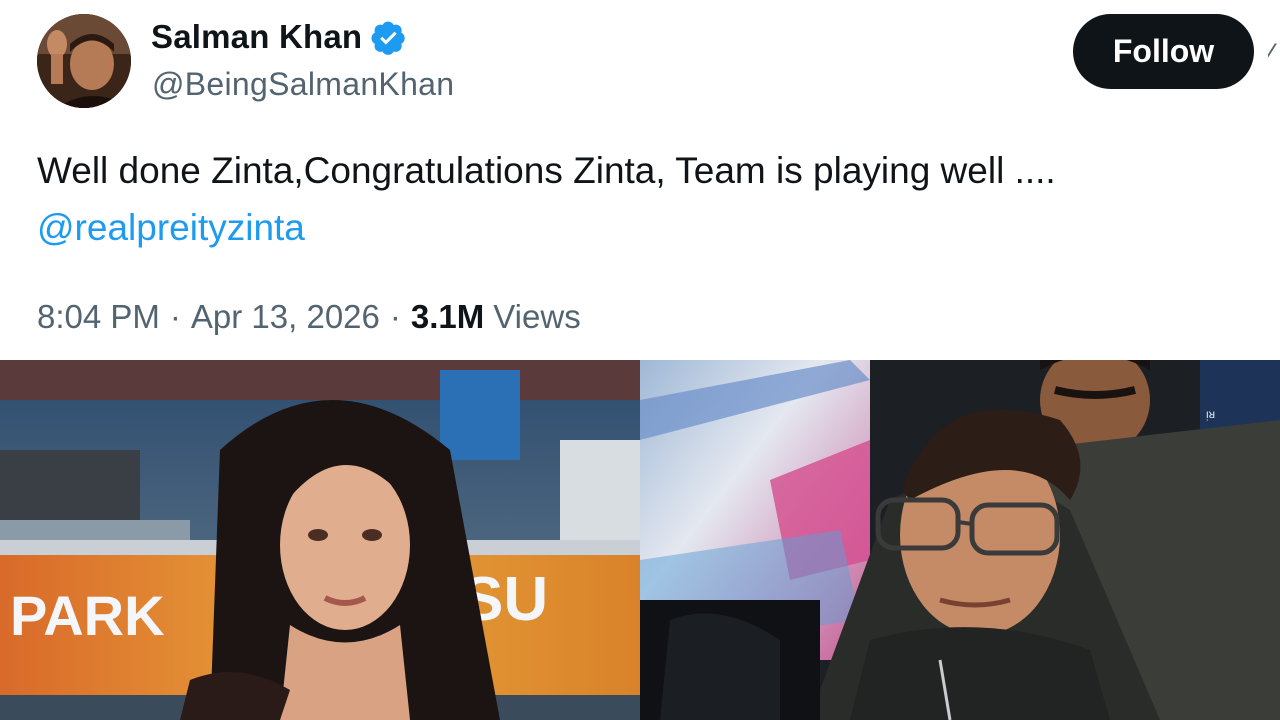  What do you see at coordinates (1274, 53) in the screenshot?
I see `grok-icon: ⁄` at bounding box center [1274, 53].